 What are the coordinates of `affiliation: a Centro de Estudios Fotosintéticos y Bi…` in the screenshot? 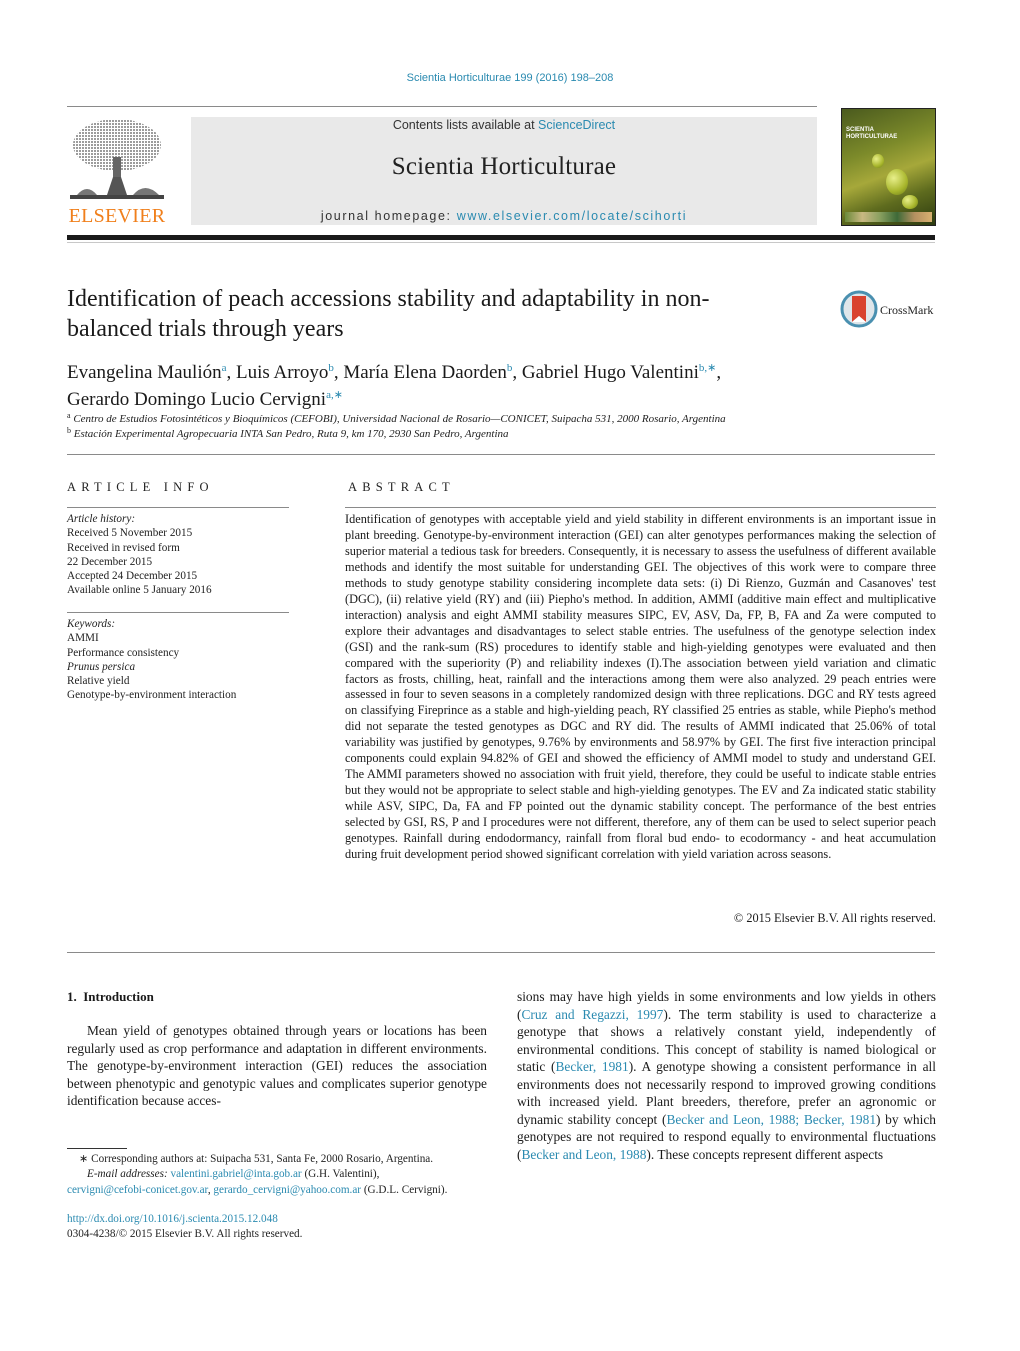 It's located at (396, 418).